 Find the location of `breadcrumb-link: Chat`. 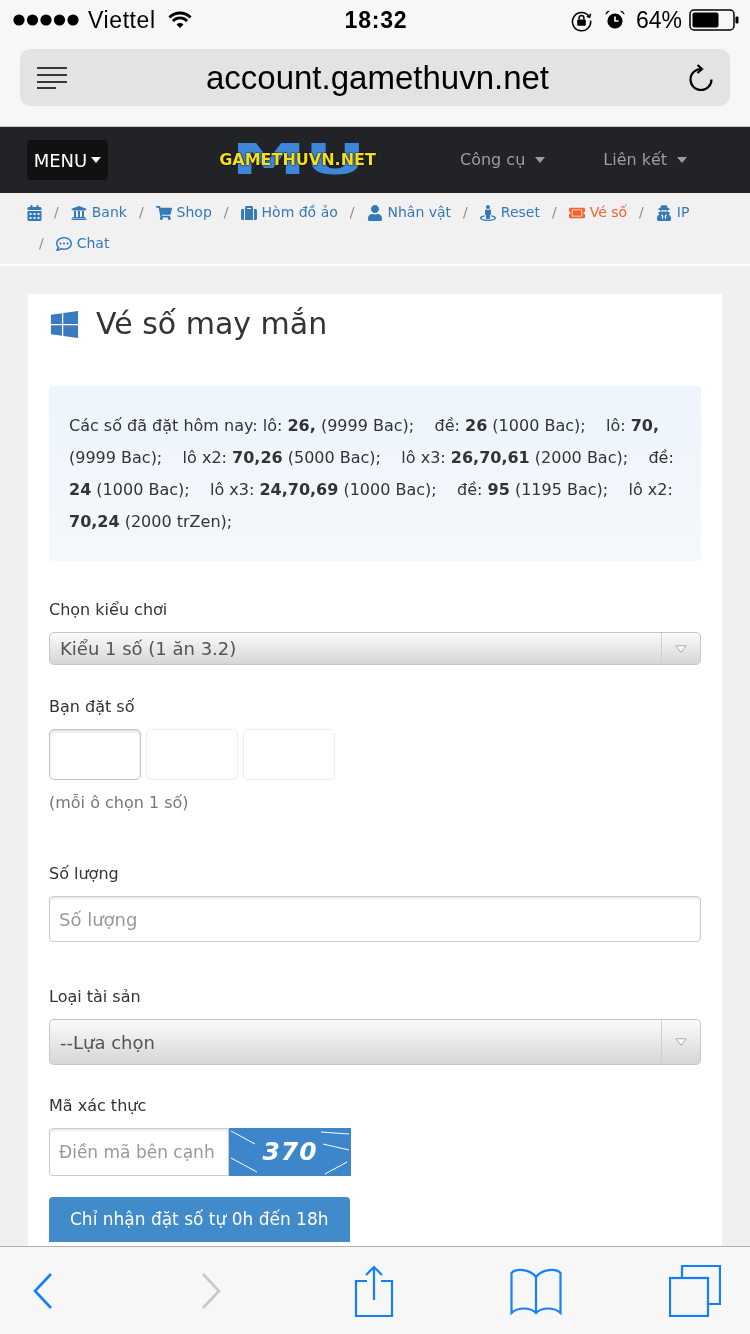

breadcrumb-link: Chat is located at coordinates (82, 243).